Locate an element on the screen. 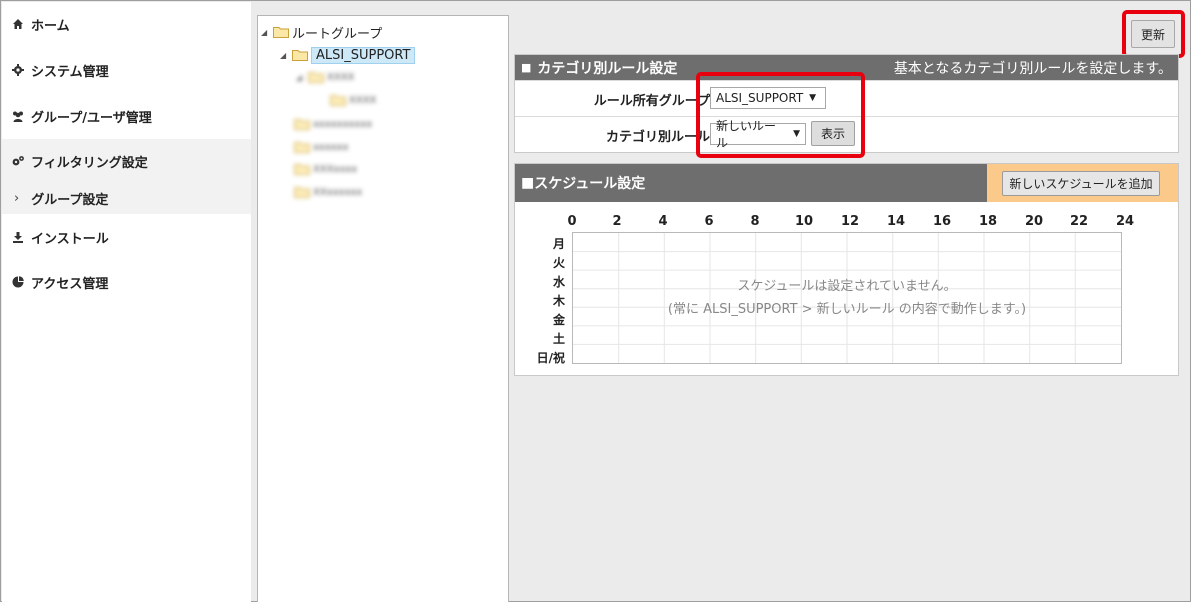 This screenshot has height=602, width=1191. gears-icon is located at coordinates (18, 161).